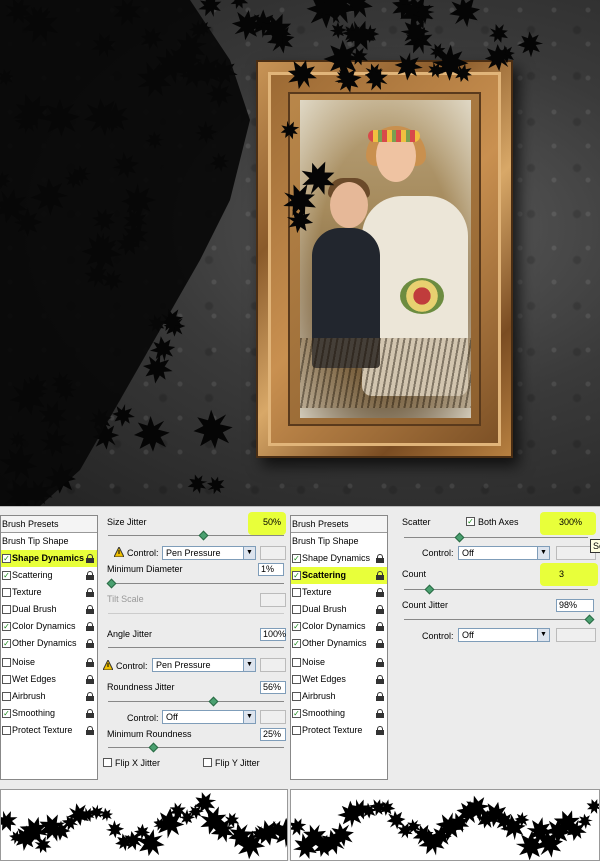 The width and height of the screenshot is (600, 861). What do you see at coordinates (107, 762) in the screenshot?
I see `flip-x-checkbox` at bounding box center [107, 762].